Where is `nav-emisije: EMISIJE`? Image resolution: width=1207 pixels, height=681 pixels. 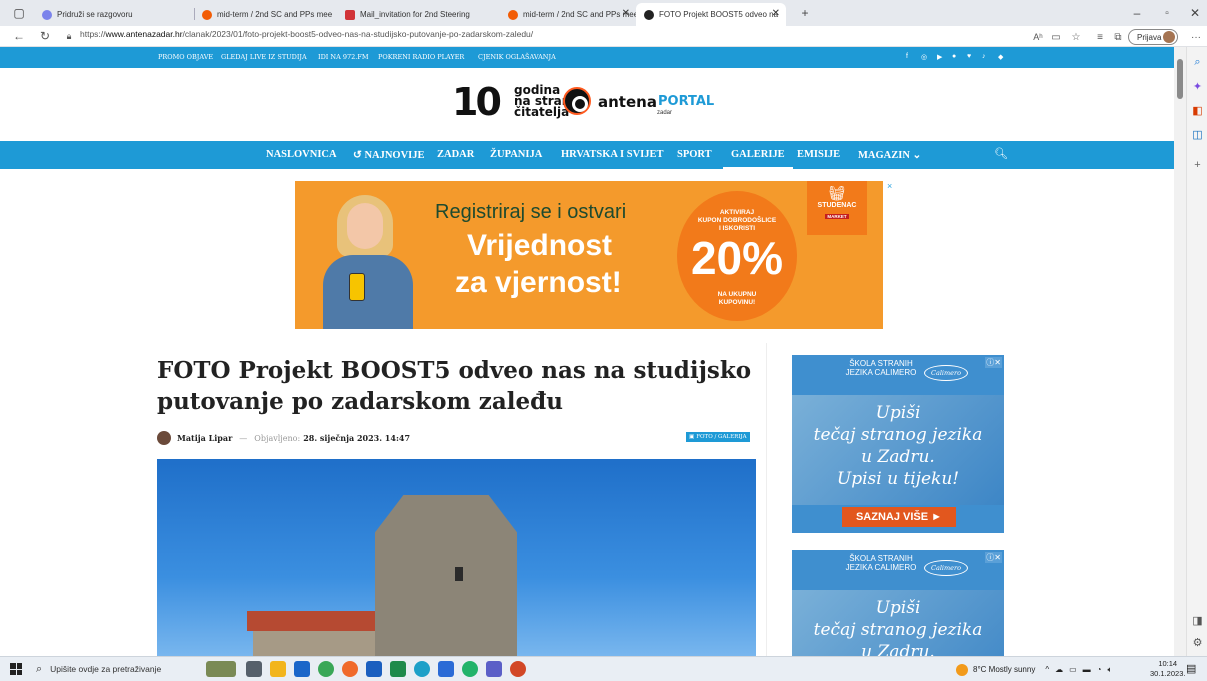 nav-emisije: EMISIJE is located at coordinates (818, 154).